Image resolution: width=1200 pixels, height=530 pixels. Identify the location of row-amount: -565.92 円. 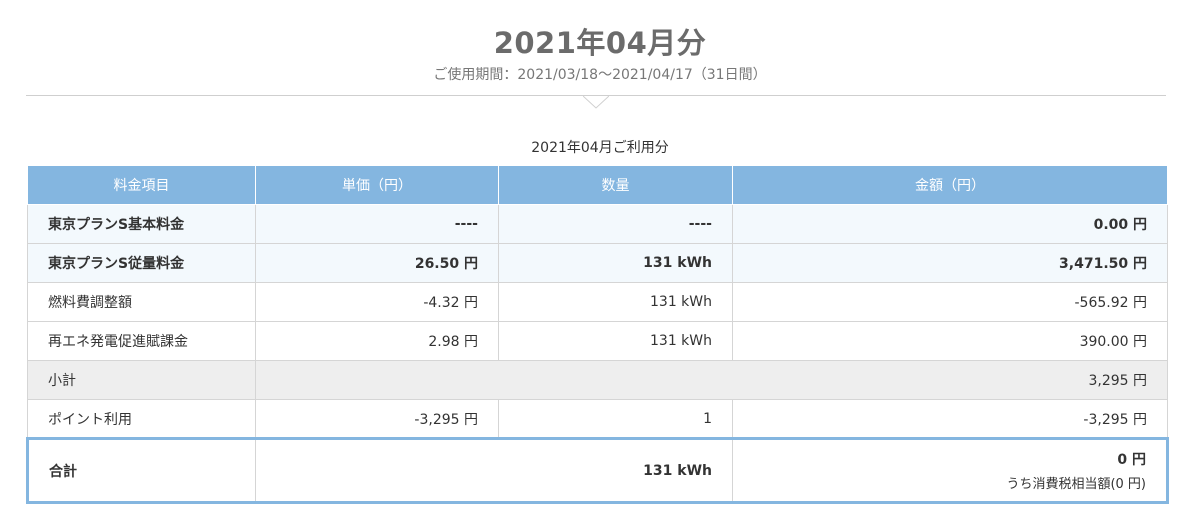
(950, 302).